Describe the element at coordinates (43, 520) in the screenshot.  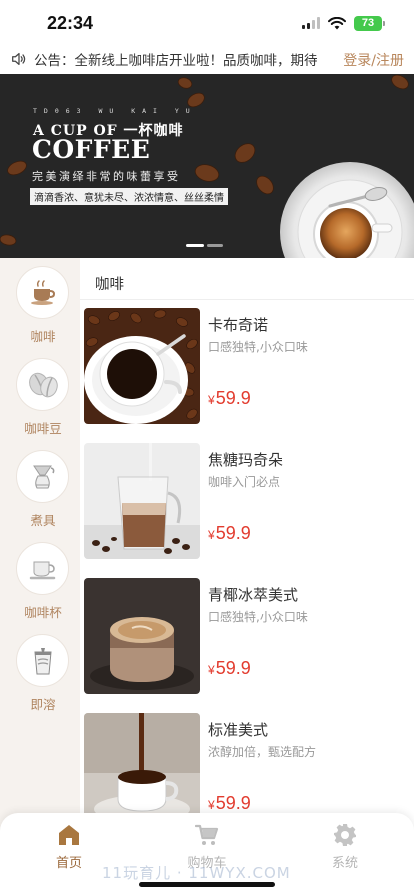
I see `category-label: 煮具` at that location.